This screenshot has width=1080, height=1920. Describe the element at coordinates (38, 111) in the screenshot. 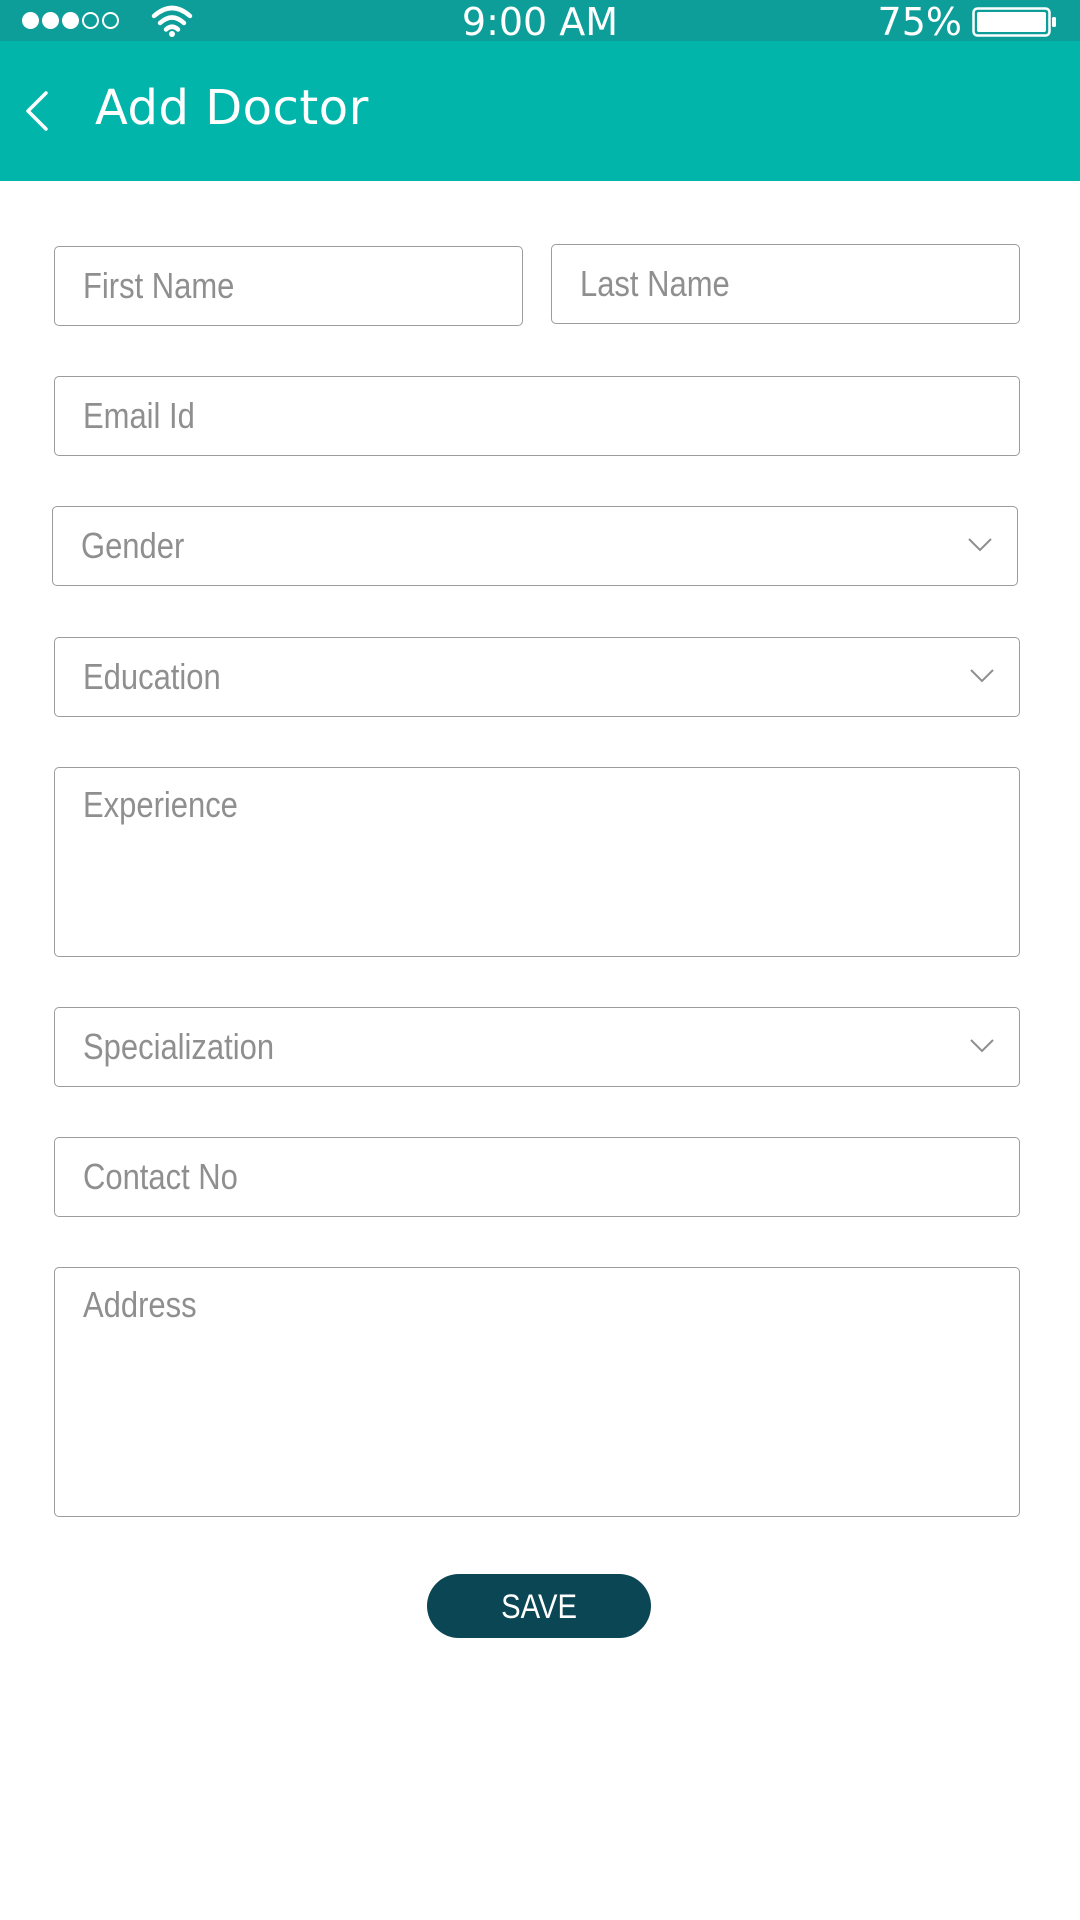

I see `back-arrow-icon` at that location.